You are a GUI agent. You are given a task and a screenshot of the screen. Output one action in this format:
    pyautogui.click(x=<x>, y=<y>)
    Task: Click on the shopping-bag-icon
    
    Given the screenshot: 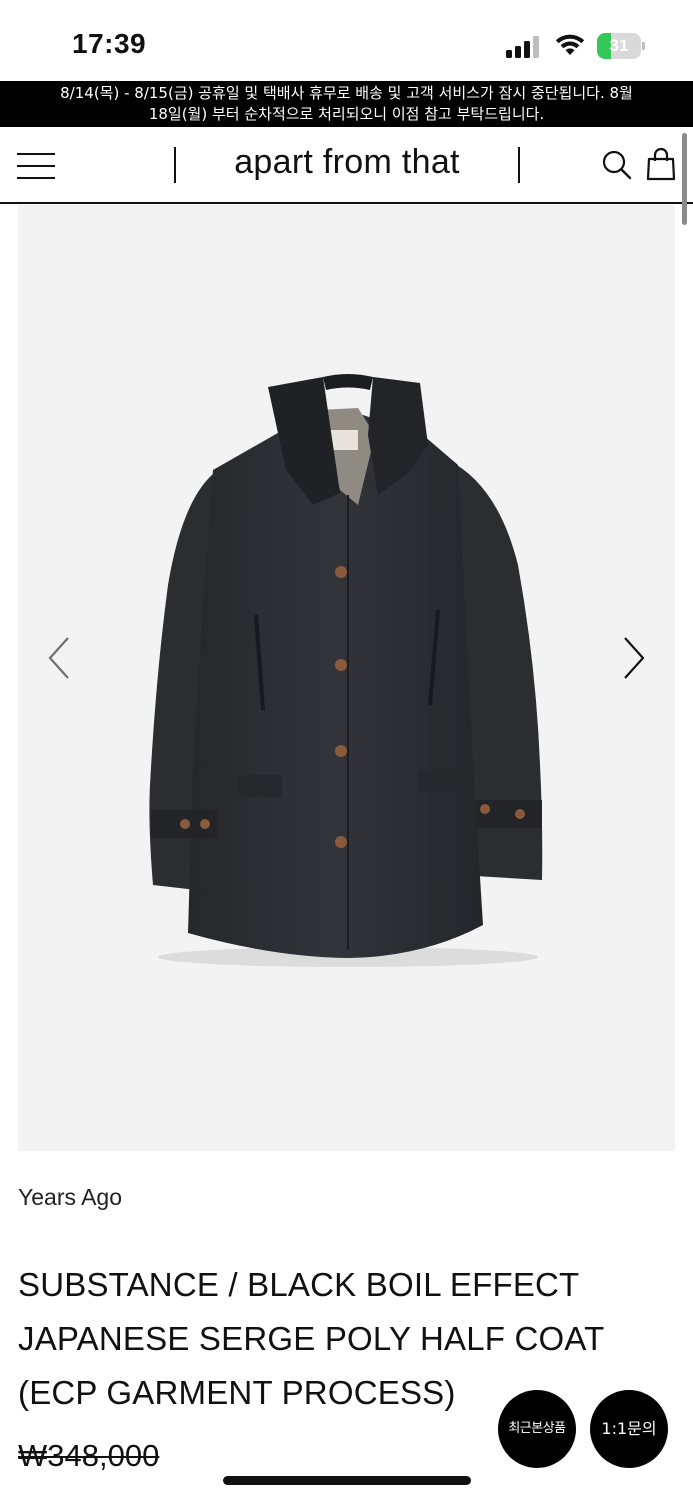 What is the action you would take?
    pyautogui.click(x=661, y=164)
    